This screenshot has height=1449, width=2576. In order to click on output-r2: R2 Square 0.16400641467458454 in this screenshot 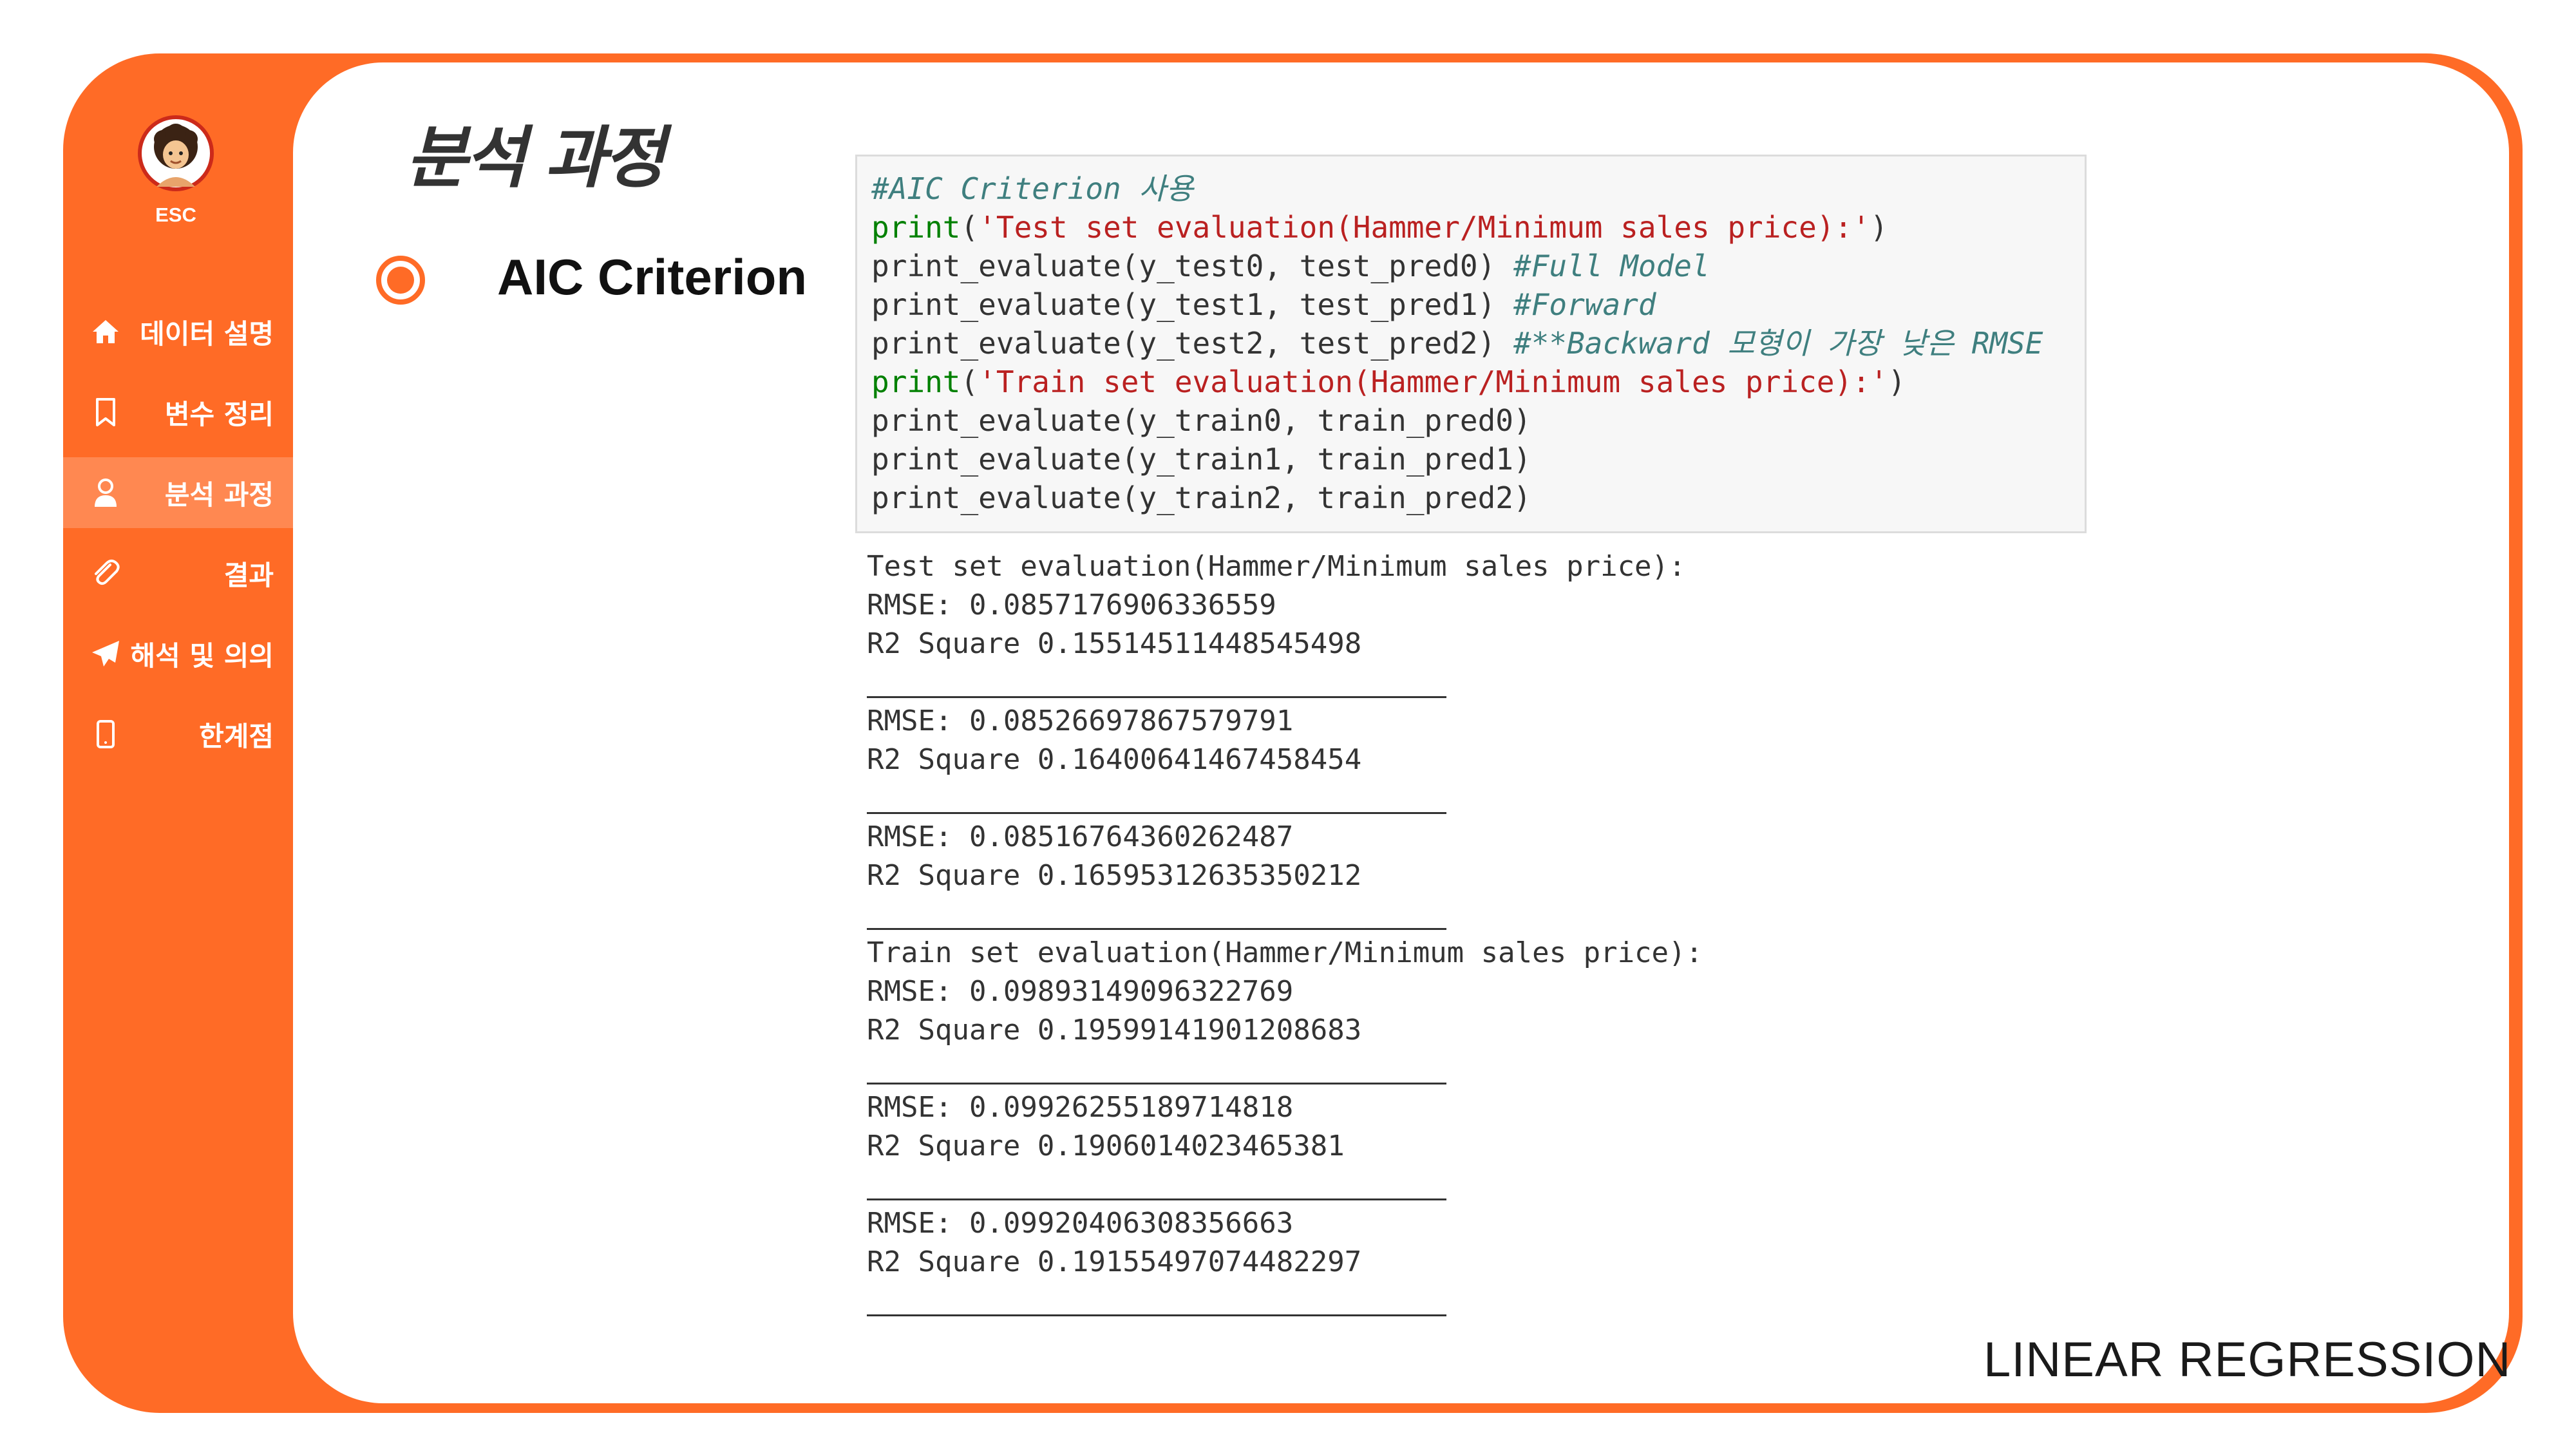, I will do `click(1114, 759)`.